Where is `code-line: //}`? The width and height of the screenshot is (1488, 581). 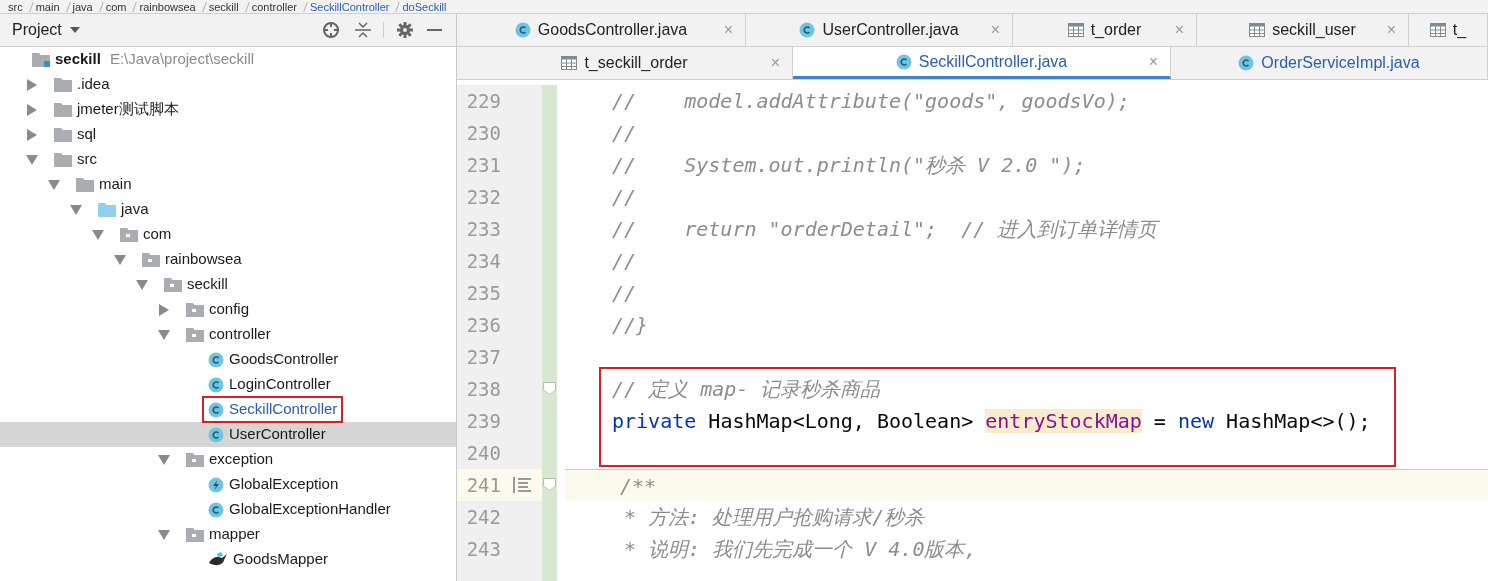
code-line: //} is located at coordinates (630, 325).